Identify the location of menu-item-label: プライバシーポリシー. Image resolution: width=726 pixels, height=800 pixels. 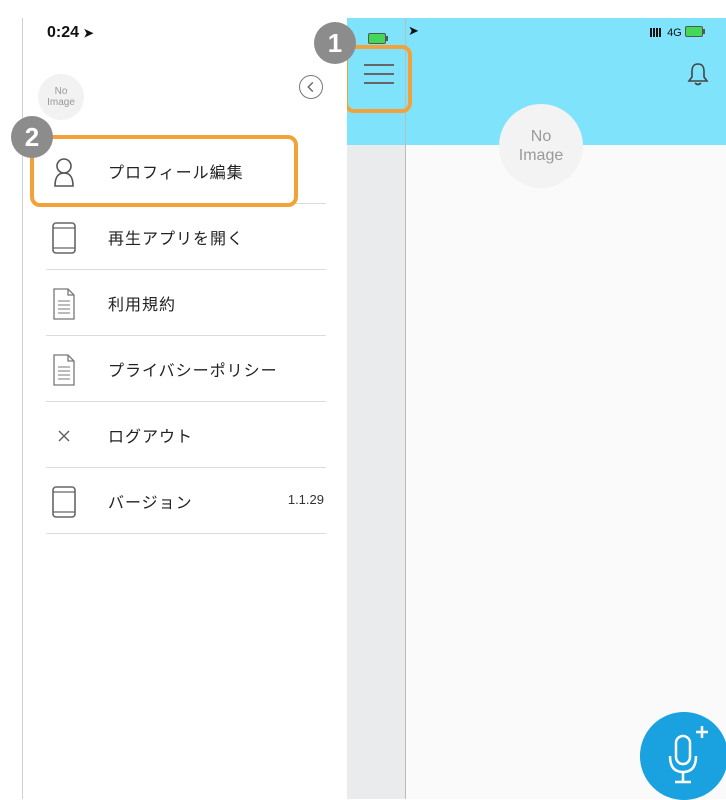
(193, 370).